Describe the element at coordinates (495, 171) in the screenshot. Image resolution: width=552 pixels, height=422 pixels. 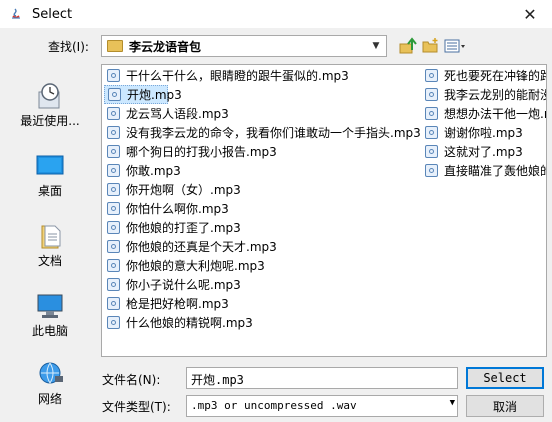
I see `file-name: 直接瞄准了轰他娘的` at that location.